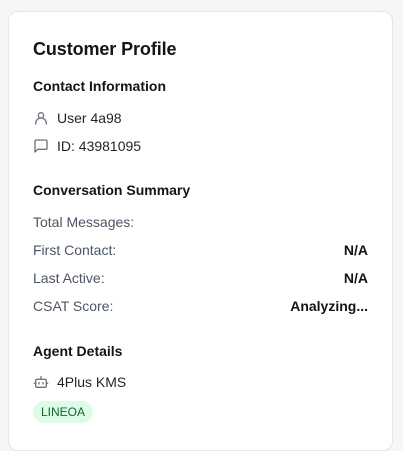  Describe the element at coordinates (200, 250) in the screenshot. I see `stat-first-contact: First Contact: N/A` at that location.